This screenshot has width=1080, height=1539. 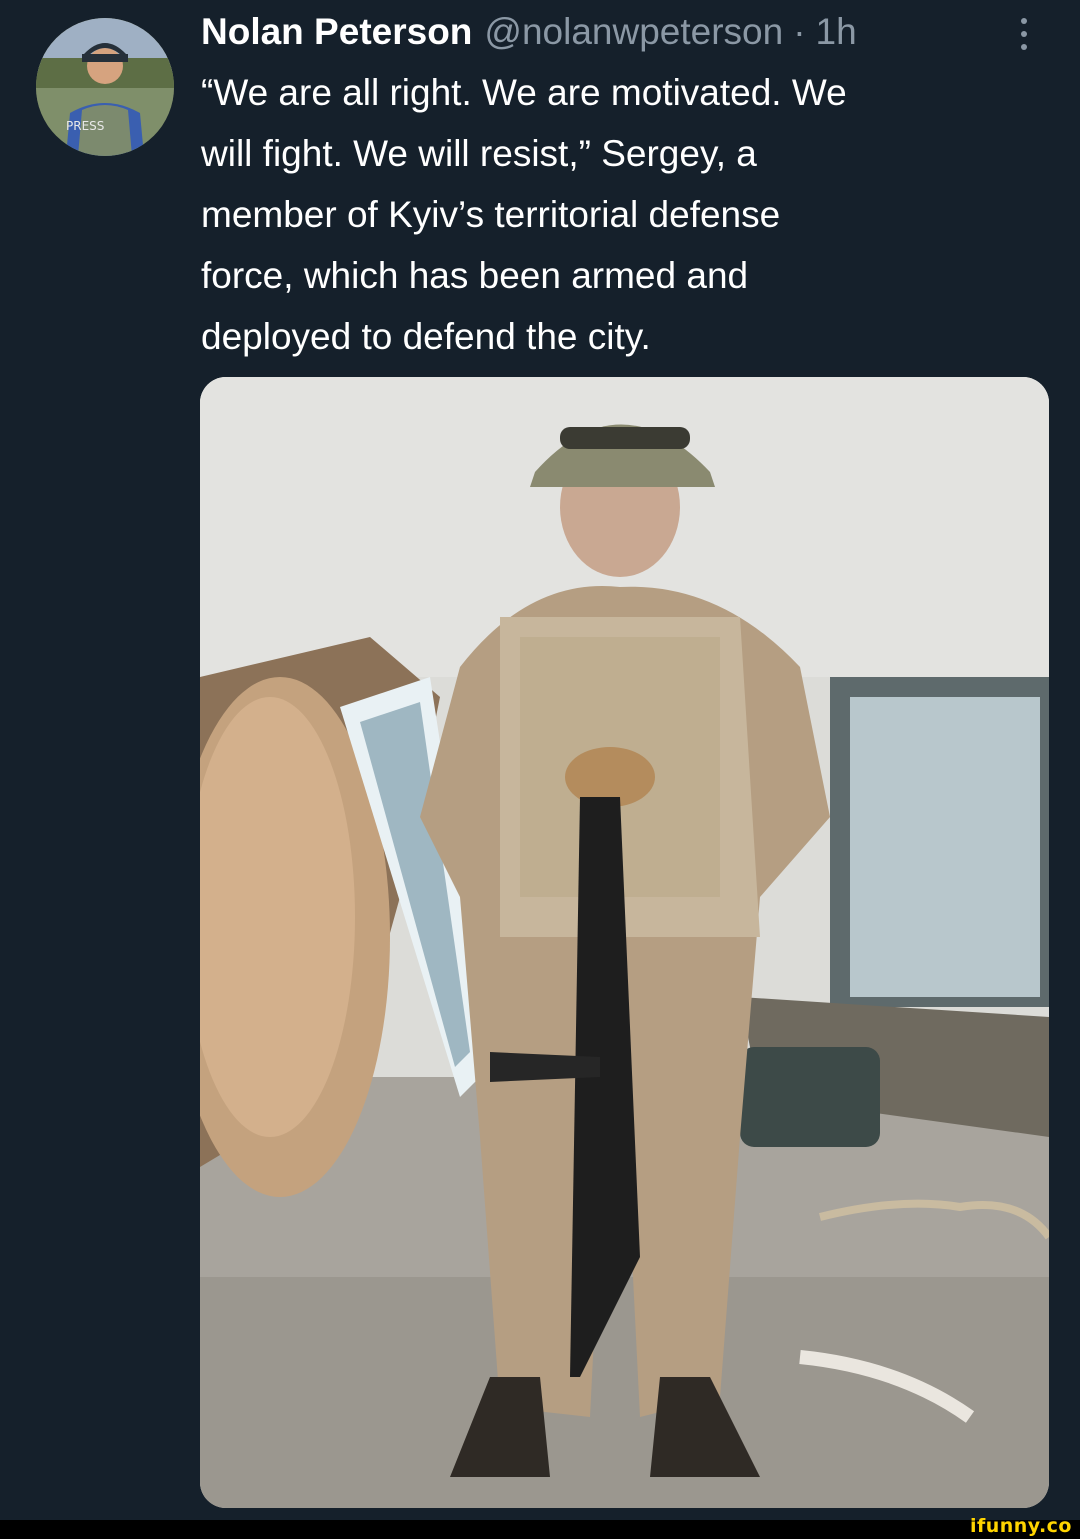 What do you see at coordinates (836, 32) in the screenshot?
I see `tweet-timestamp: 1h` at bounding box center [836, 32].